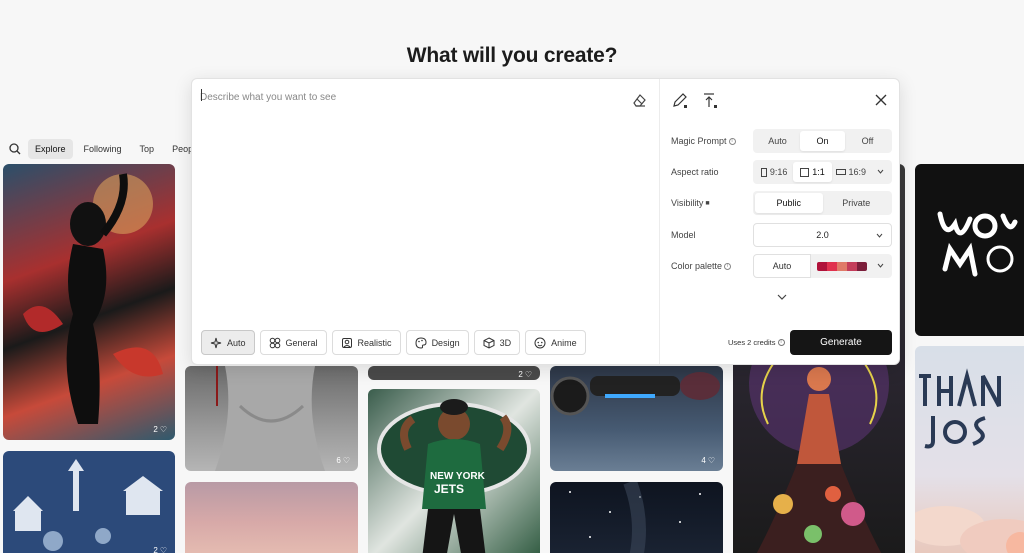 The height and width of the screenshot is (553, 1024). I want to click on portrait-ratio-icon, so click(763, 172).